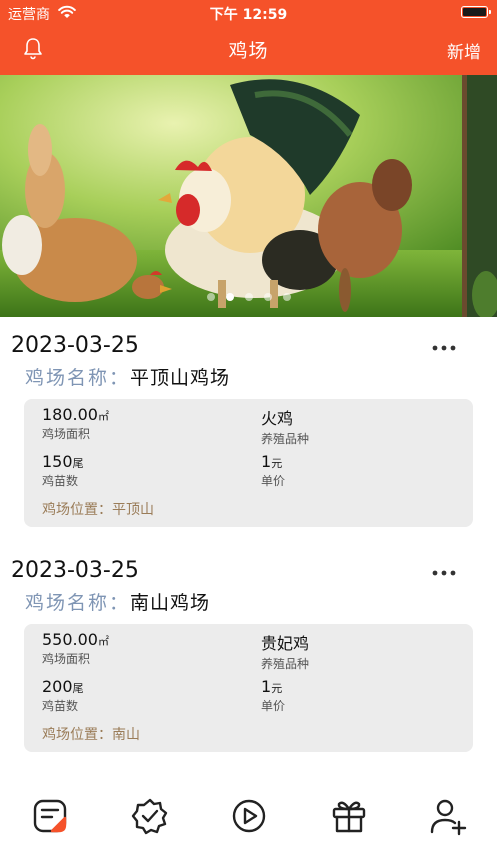  What do you see at coordinates (57, 461) in the screenshot?
I see `chicks-value: 150` at bounding box center [57, 461].